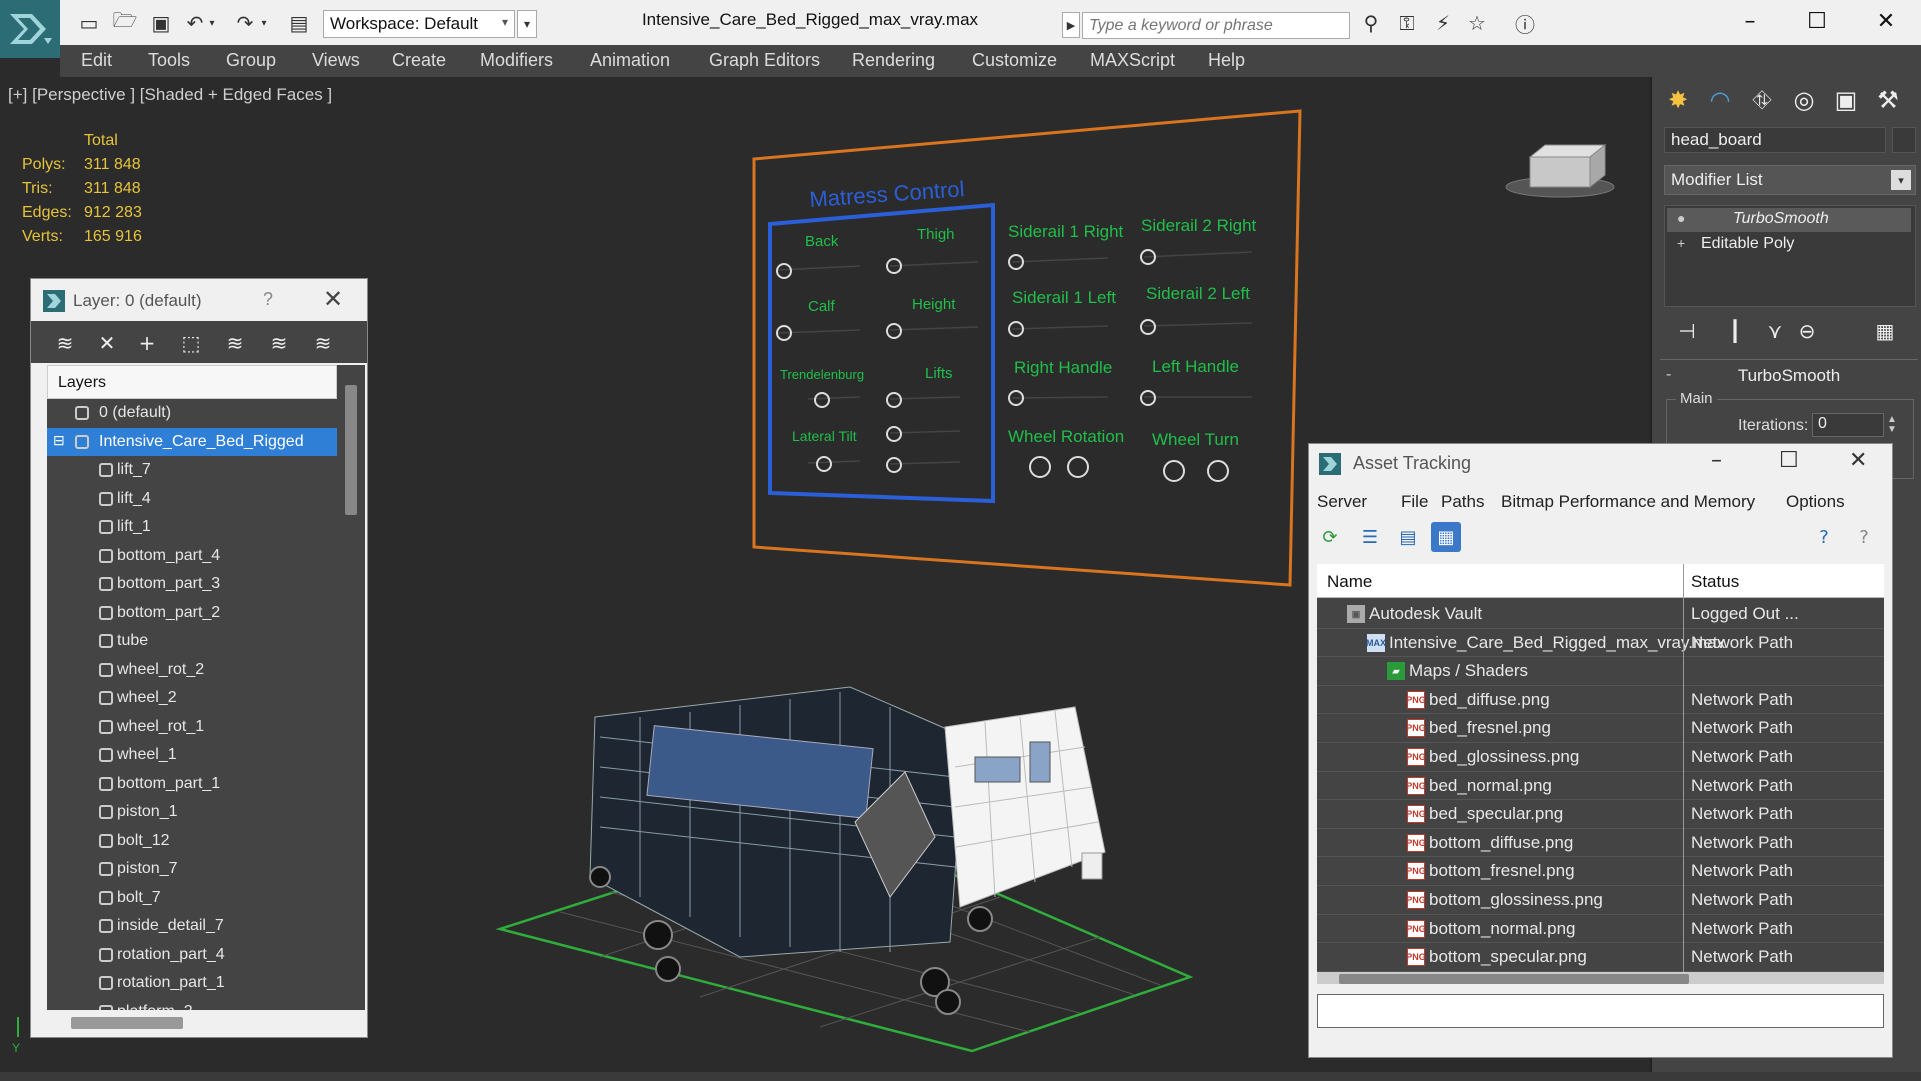 The width and height of the screenshot is (1921, 1081). I want to click on display-tab-icon: ▣, so click(1846, 100).